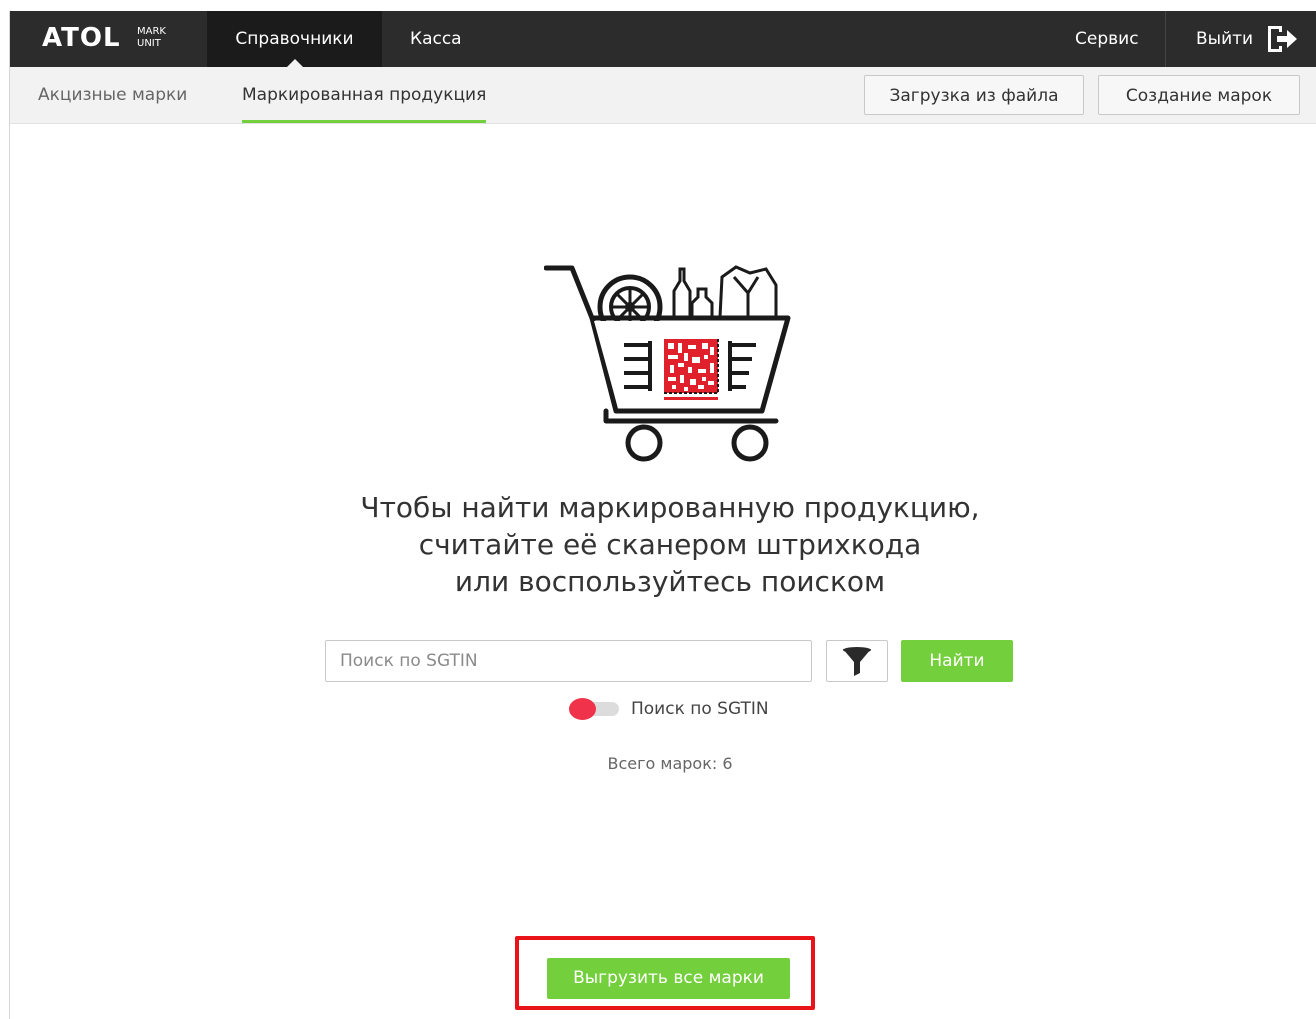  Describe the element at coordinates (667, 363) in the screenshot. I see `shopping-cart-with-datamatrix-icon` at that location.